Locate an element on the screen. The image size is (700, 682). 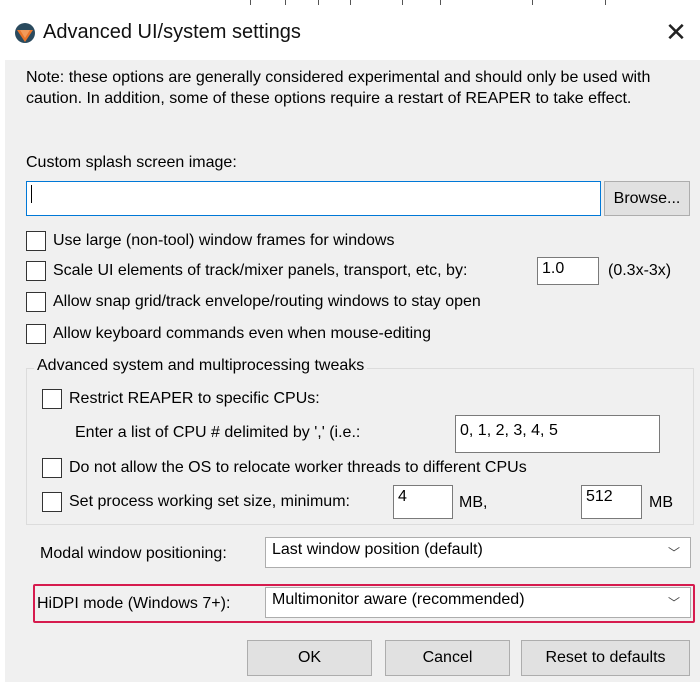
text-cursor is located at coordinates (31, 194).